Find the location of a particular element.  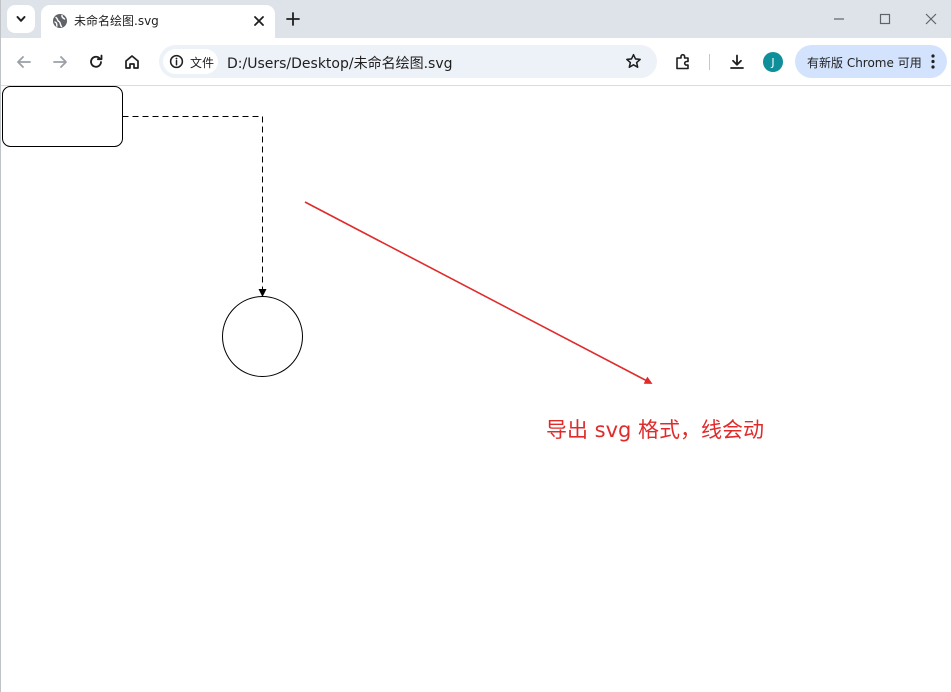

plus-icon is located at coordinates (293, 19).